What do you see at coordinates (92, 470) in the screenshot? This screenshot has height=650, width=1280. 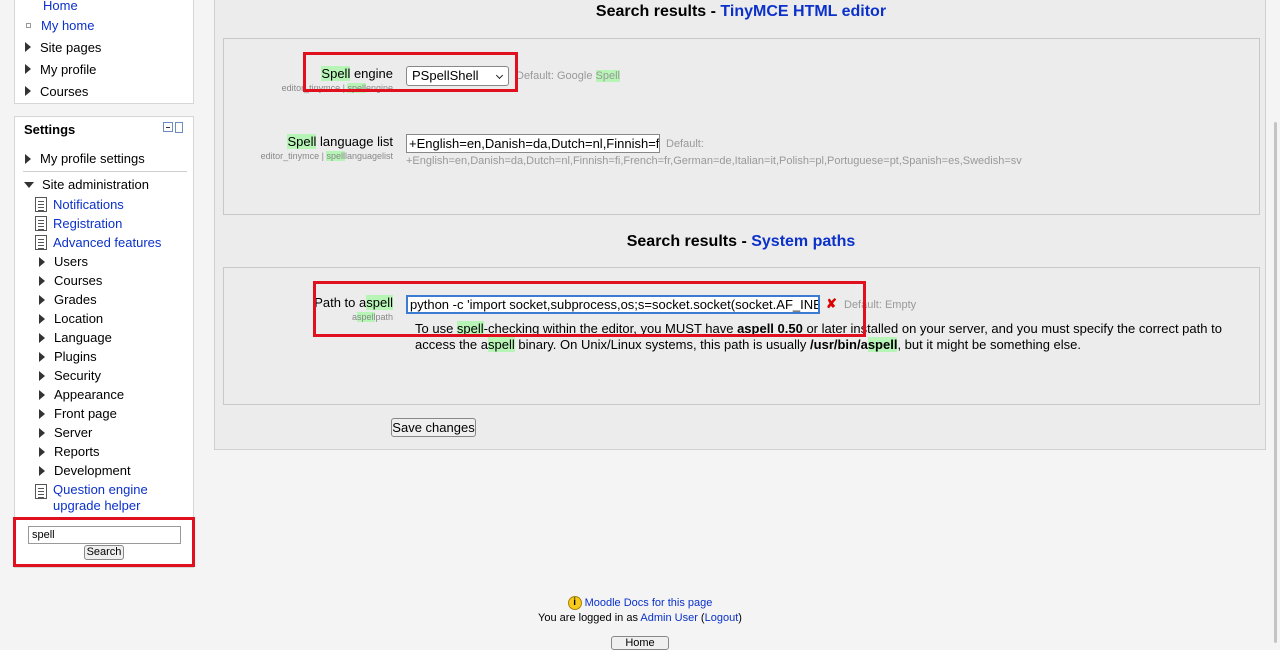 I see `category-label: Development` at bounding box center [92, 470].